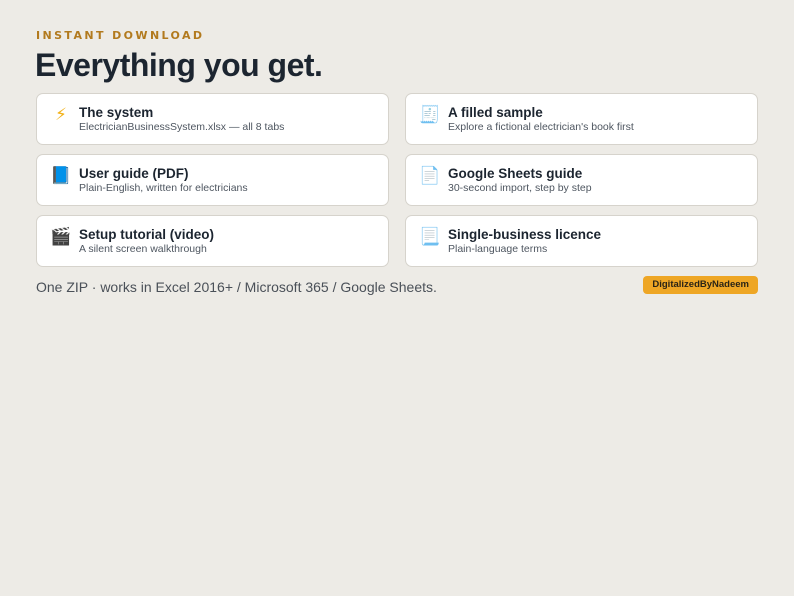 The height and width of the screenshot is (596, 794). I want to click on lightning-icon: ⚡, so click(61, 115).